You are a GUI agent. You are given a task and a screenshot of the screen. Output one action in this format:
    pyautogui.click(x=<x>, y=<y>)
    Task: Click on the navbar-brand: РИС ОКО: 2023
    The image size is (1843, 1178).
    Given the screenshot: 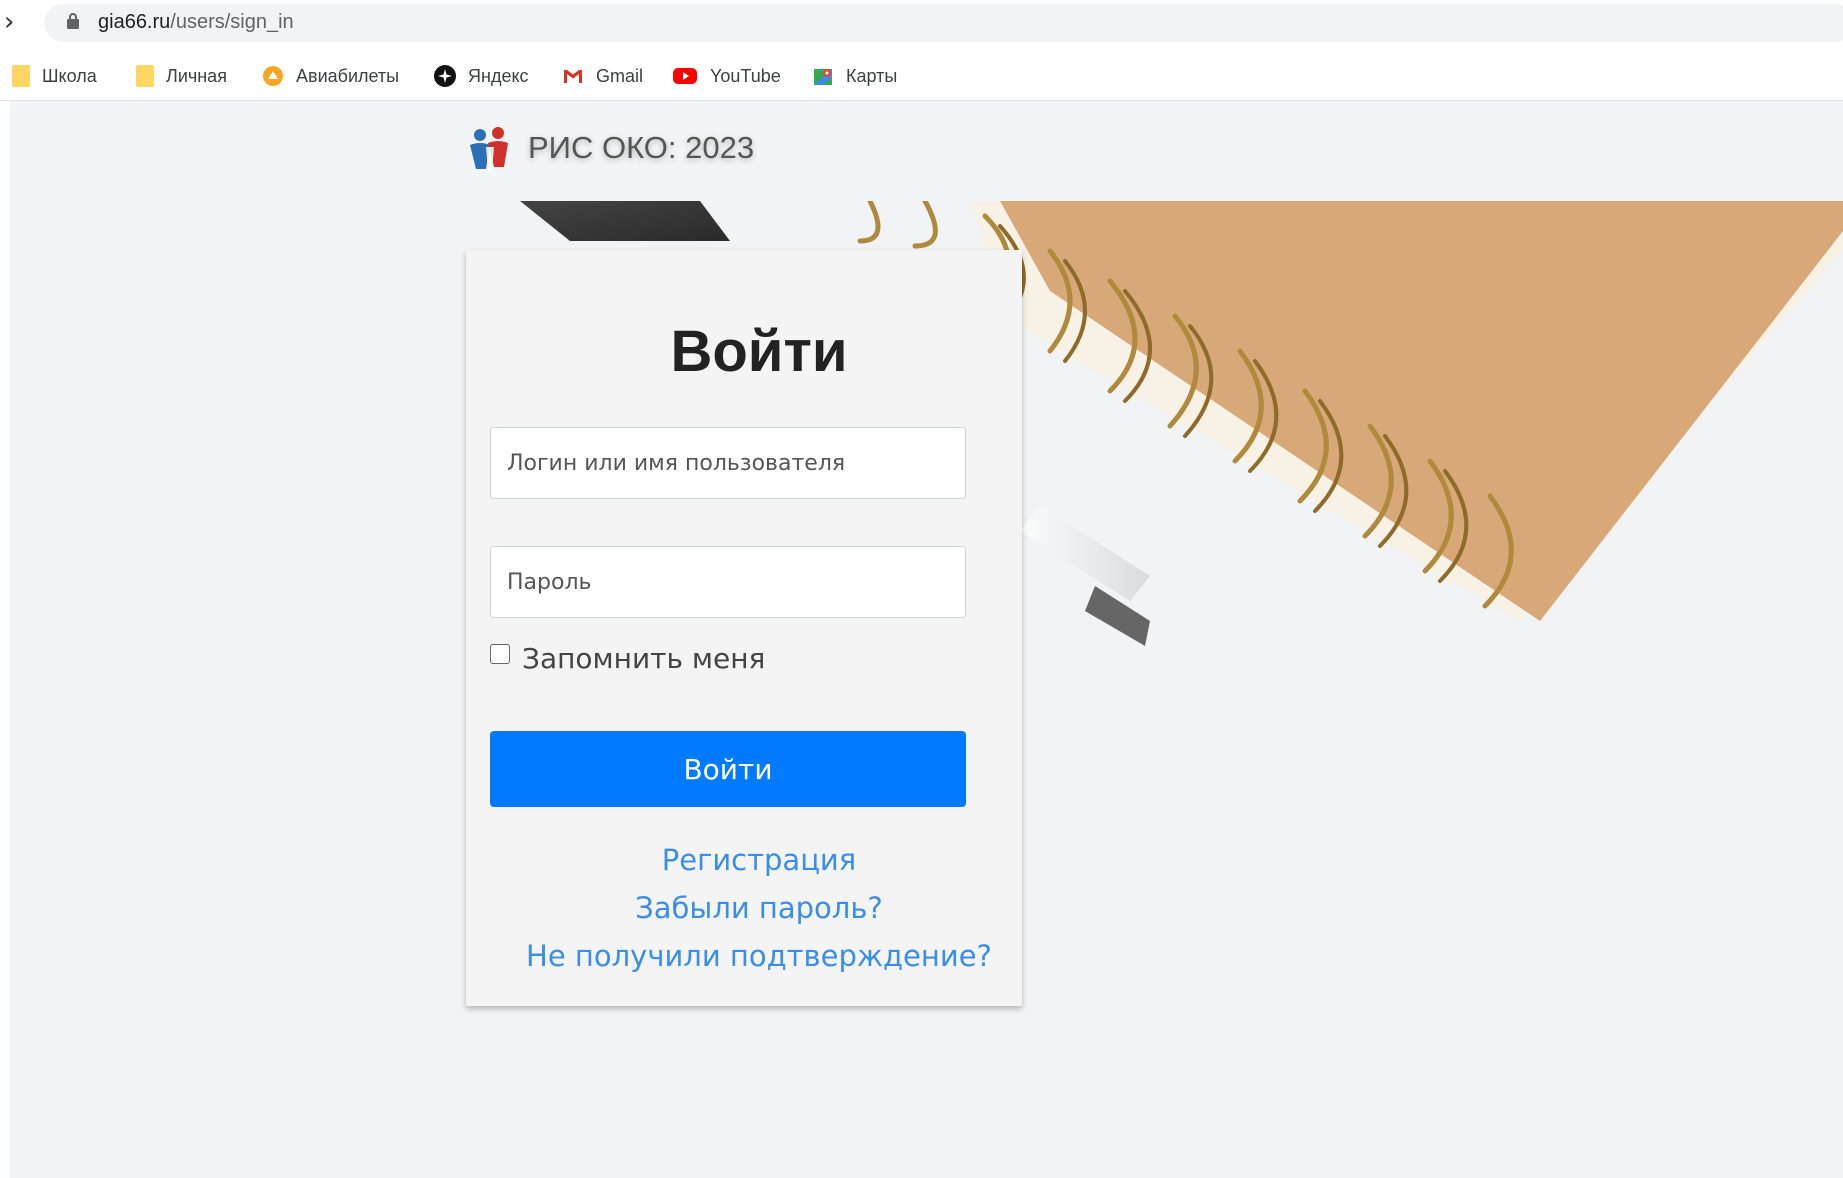 What is the action you would take?
    pyautogui.click(x=610, y=148)
    